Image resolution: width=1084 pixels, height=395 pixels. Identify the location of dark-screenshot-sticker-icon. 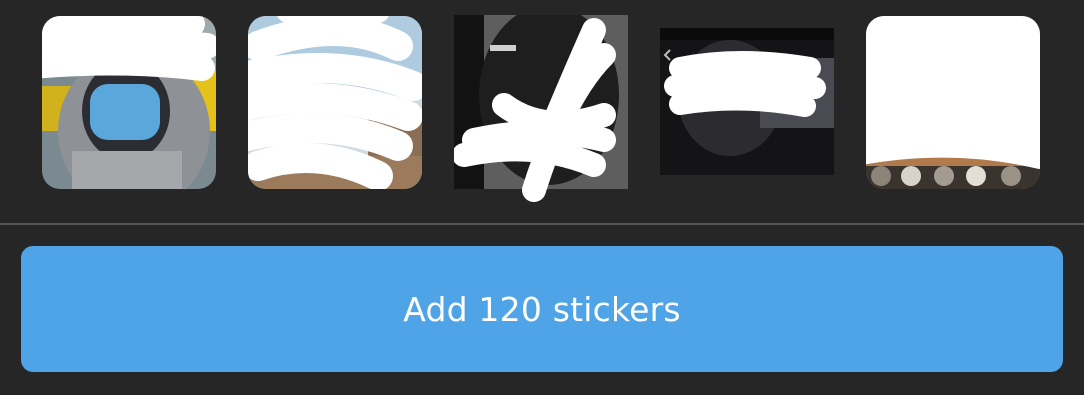
(541, 108).